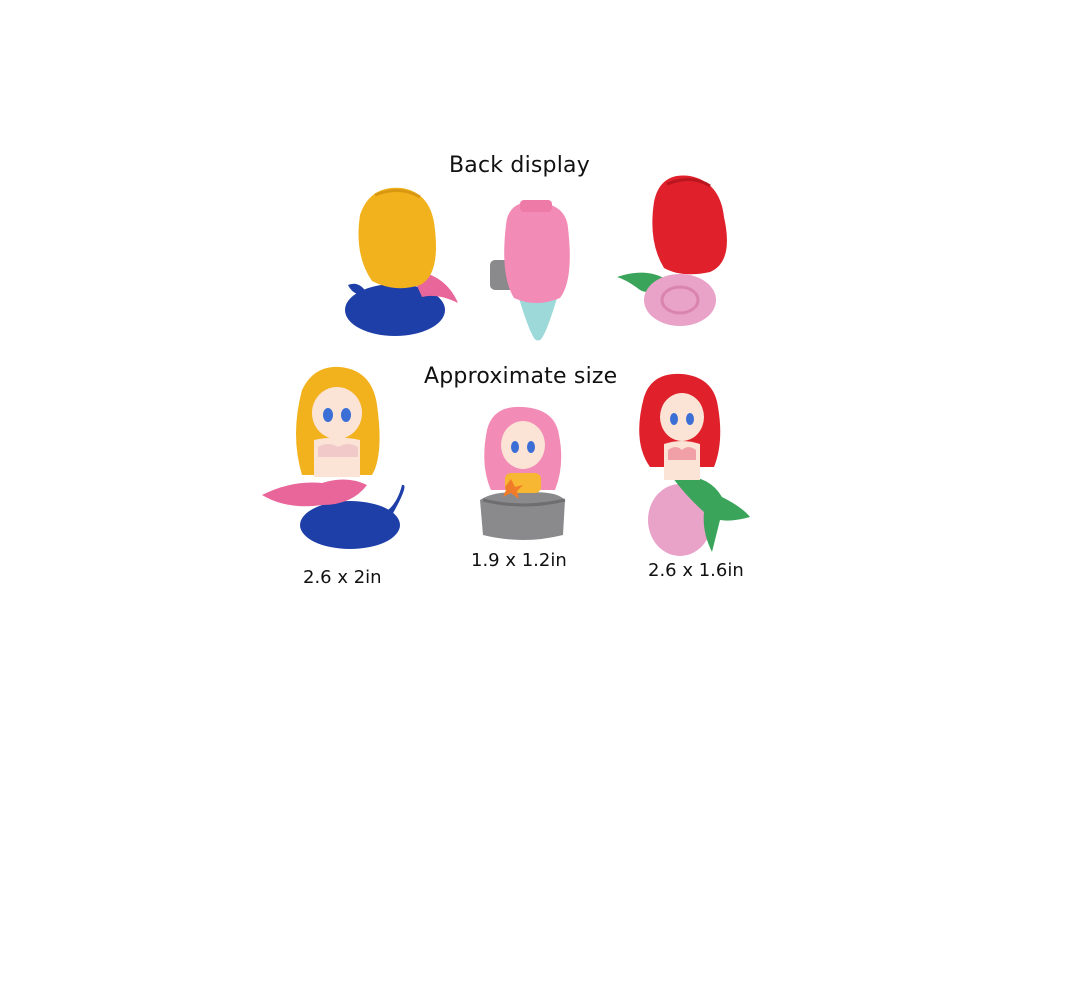  I want to click on figure-pink-front, so click(523, 473).